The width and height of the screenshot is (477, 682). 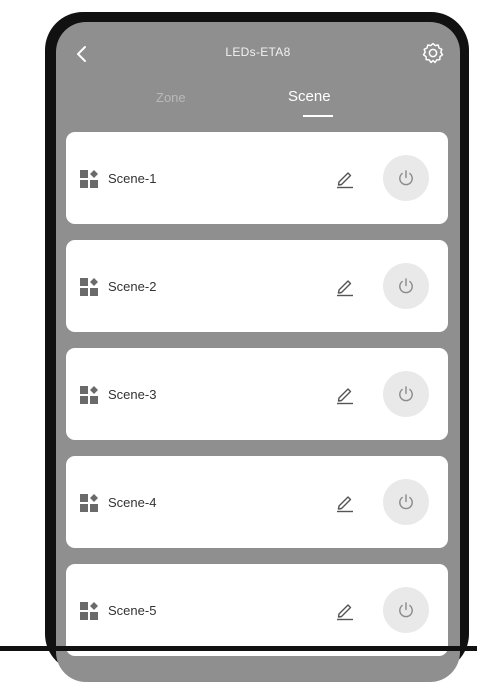 What do you see at coordinates (132, 286) in the screenshot?
I see `scene-label: Scene-2` at bounding box center [132, 286].